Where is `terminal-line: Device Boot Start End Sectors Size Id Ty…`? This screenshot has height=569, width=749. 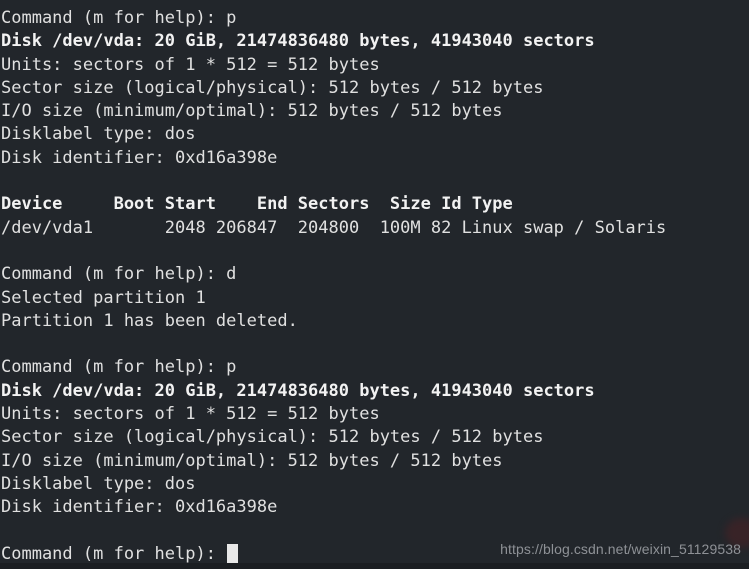 terminal-line: Device Boot Start End Sectors Size Id Ty… is located at coordinates (257, 204).